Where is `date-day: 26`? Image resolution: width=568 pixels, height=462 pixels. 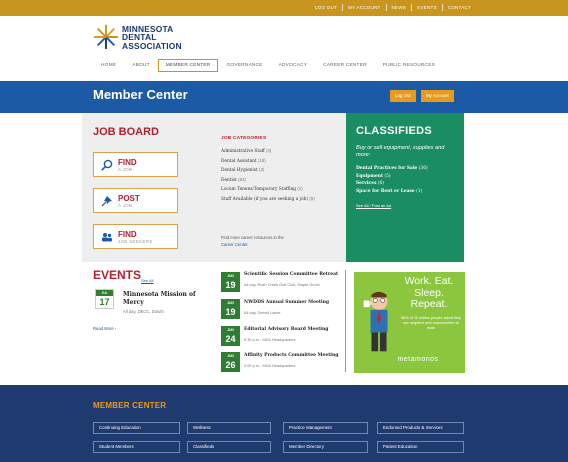
date-day: 26 is located at coordinates (230, 365).